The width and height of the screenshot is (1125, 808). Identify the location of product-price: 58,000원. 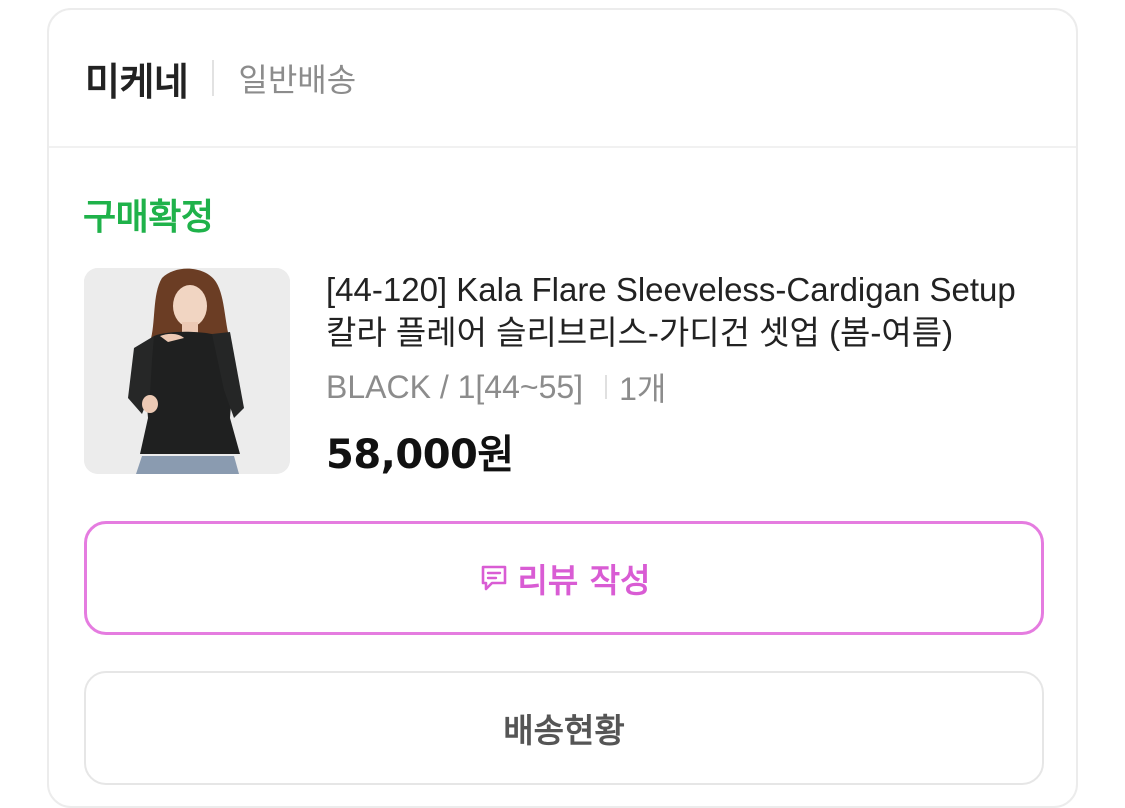
(420, 455).